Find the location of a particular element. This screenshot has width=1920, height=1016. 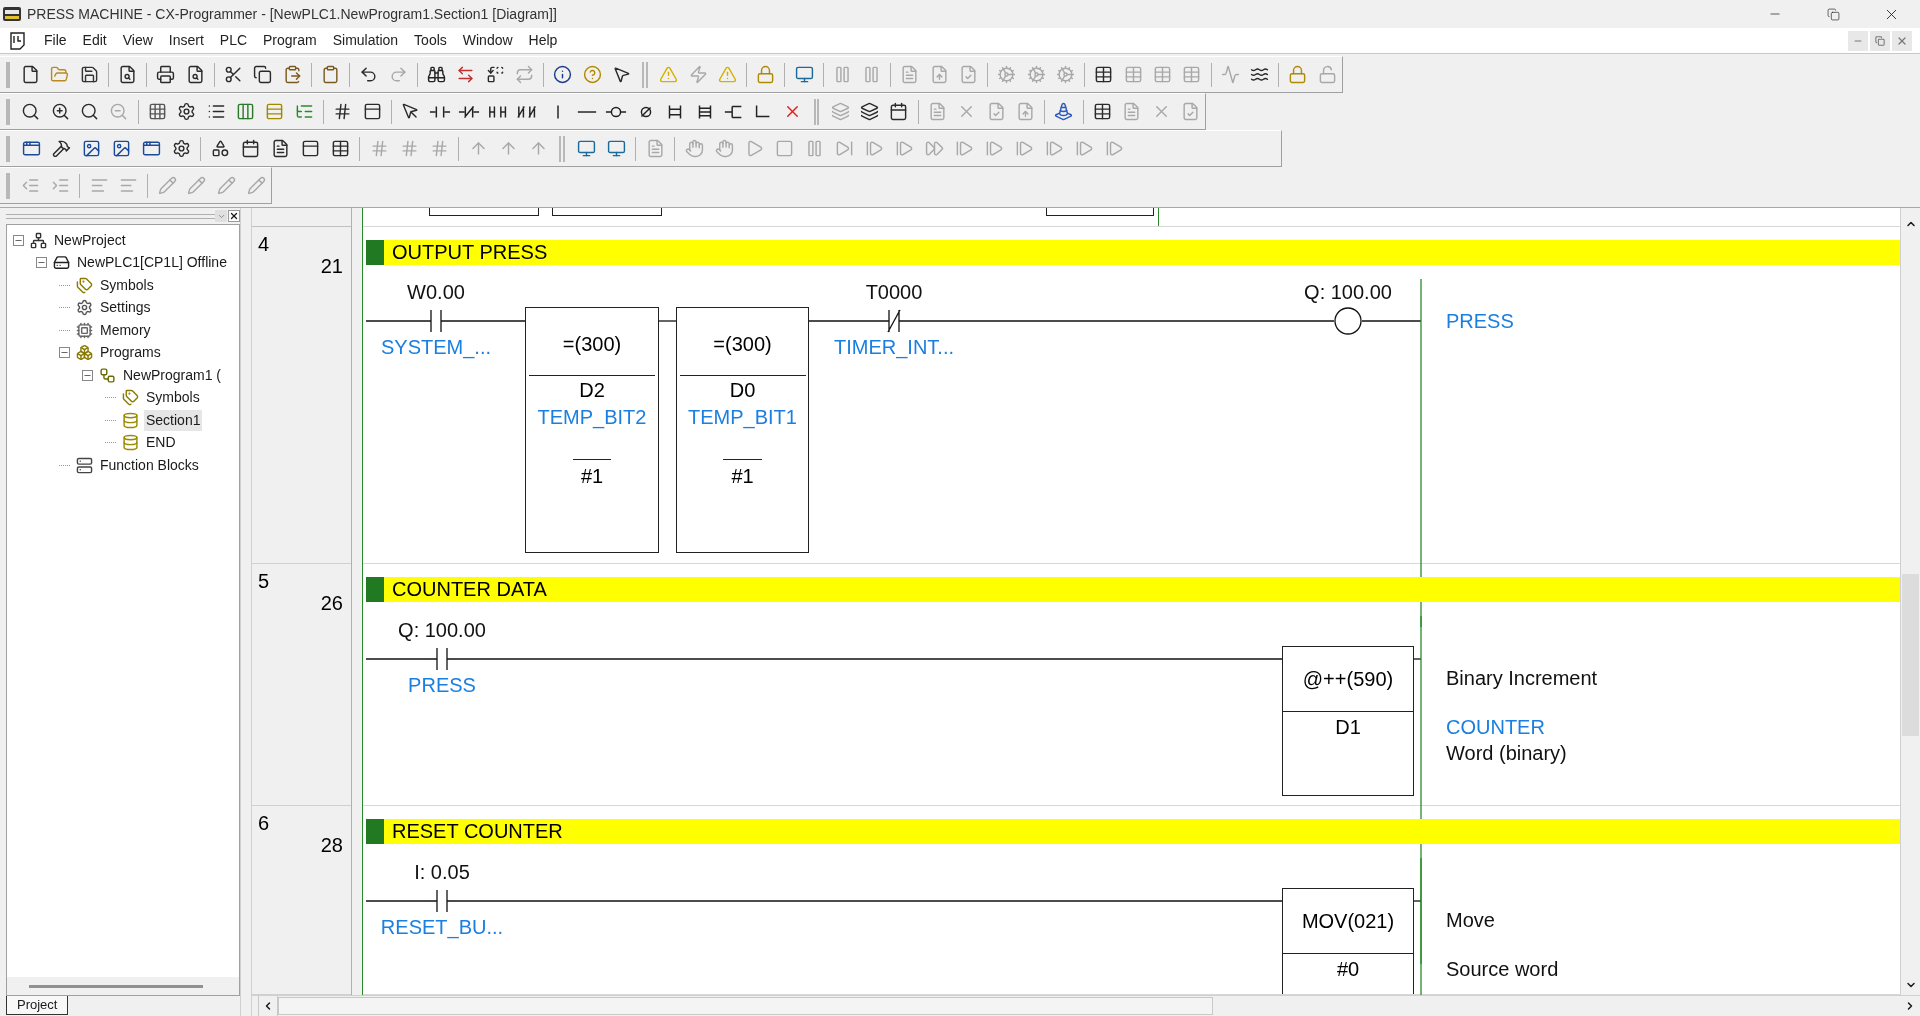

menu-item: View is located at coordinates (137, 40).